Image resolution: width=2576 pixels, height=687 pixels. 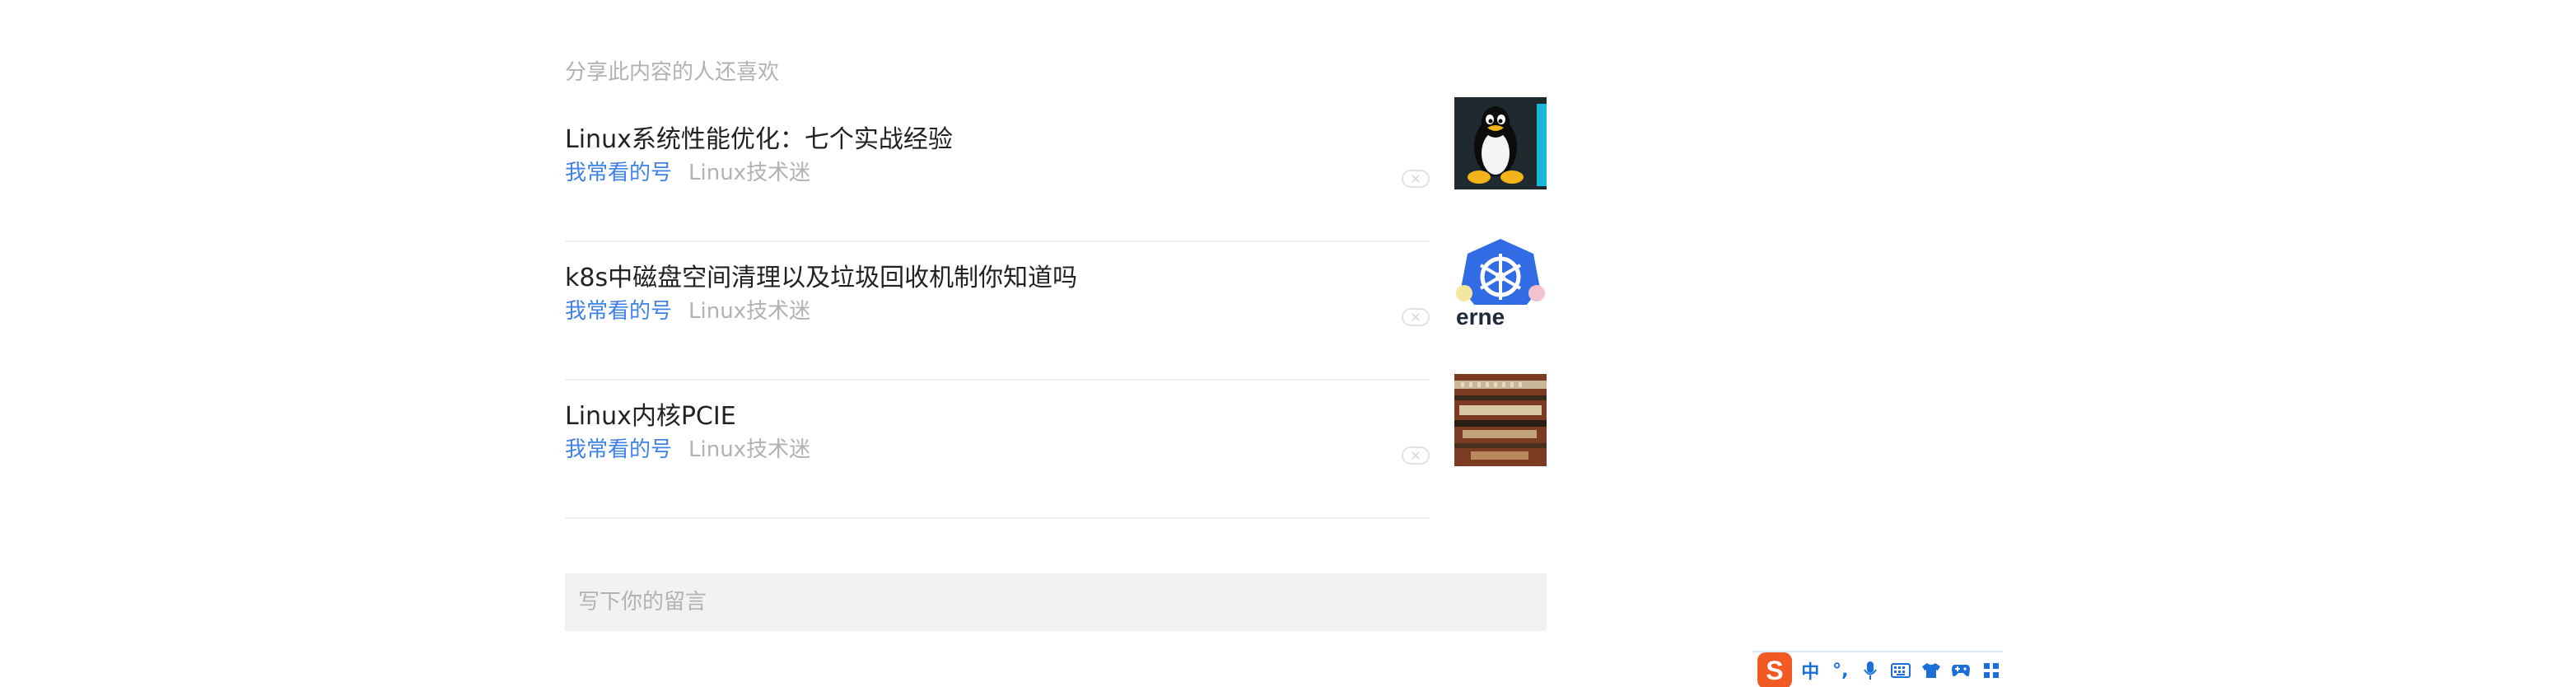 I want to click on article-thumbnail: erne, so click(x=1500, y=282).